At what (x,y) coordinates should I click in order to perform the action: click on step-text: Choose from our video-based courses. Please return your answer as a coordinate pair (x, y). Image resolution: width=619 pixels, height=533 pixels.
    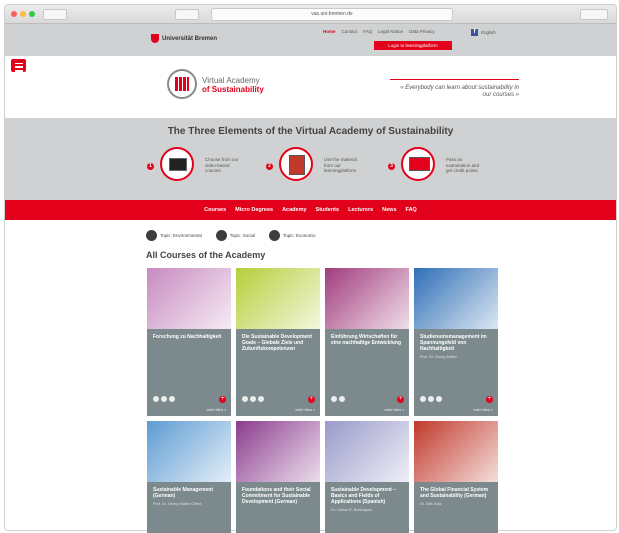
    Looking at the image, I should click on (222, 165).